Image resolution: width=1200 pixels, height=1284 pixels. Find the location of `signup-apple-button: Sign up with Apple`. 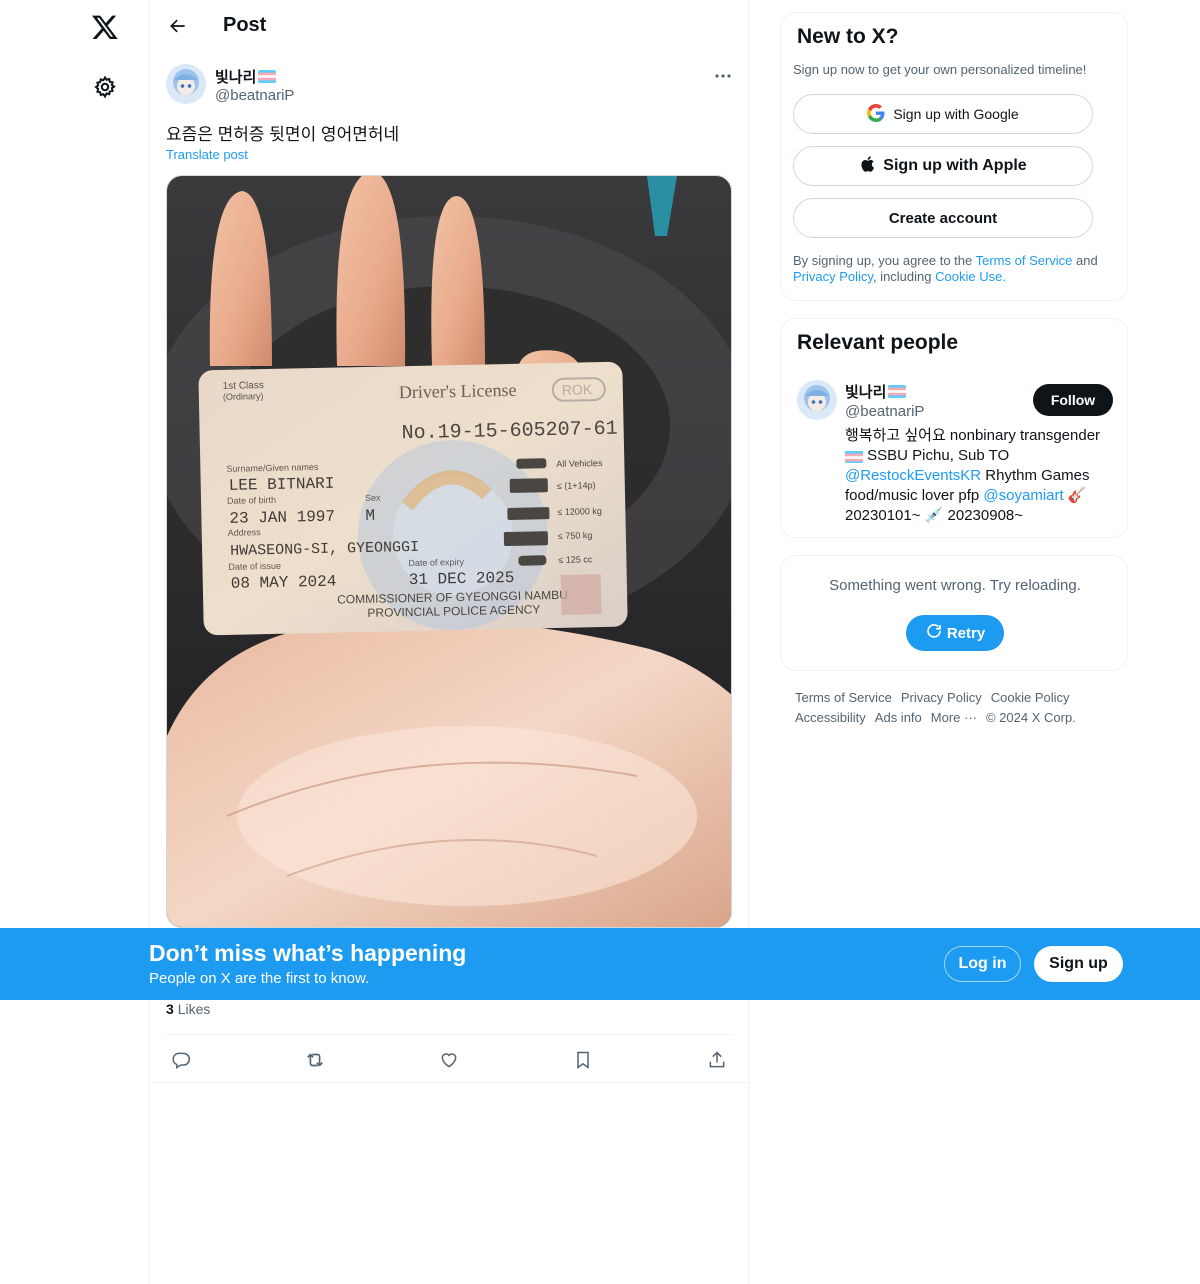

signup-apple-button: Sign up with Apple is located at coordinates (943, 166).